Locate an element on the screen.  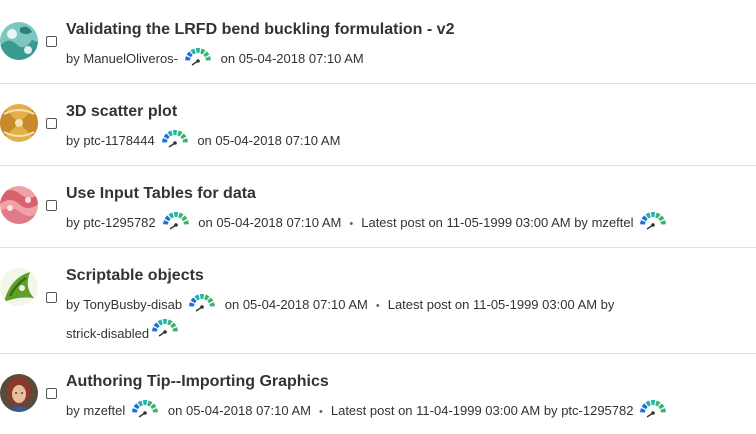
gold-pattern-avatar-icon is located at coordinates (19, 123).